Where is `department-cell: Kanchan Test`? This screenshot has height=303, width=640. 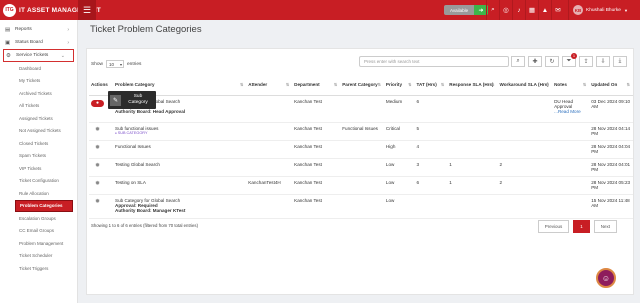 department-cell: Kanchan Test is located at coordinates (316, 206).